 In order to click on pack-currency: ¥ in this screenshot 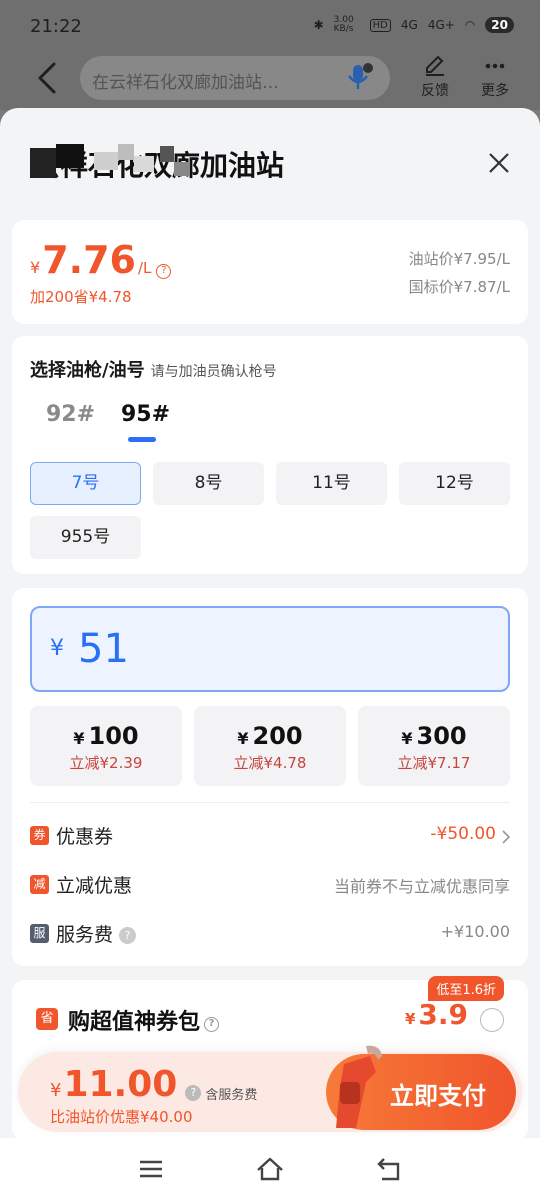, I will do `click(410, 1019)`.